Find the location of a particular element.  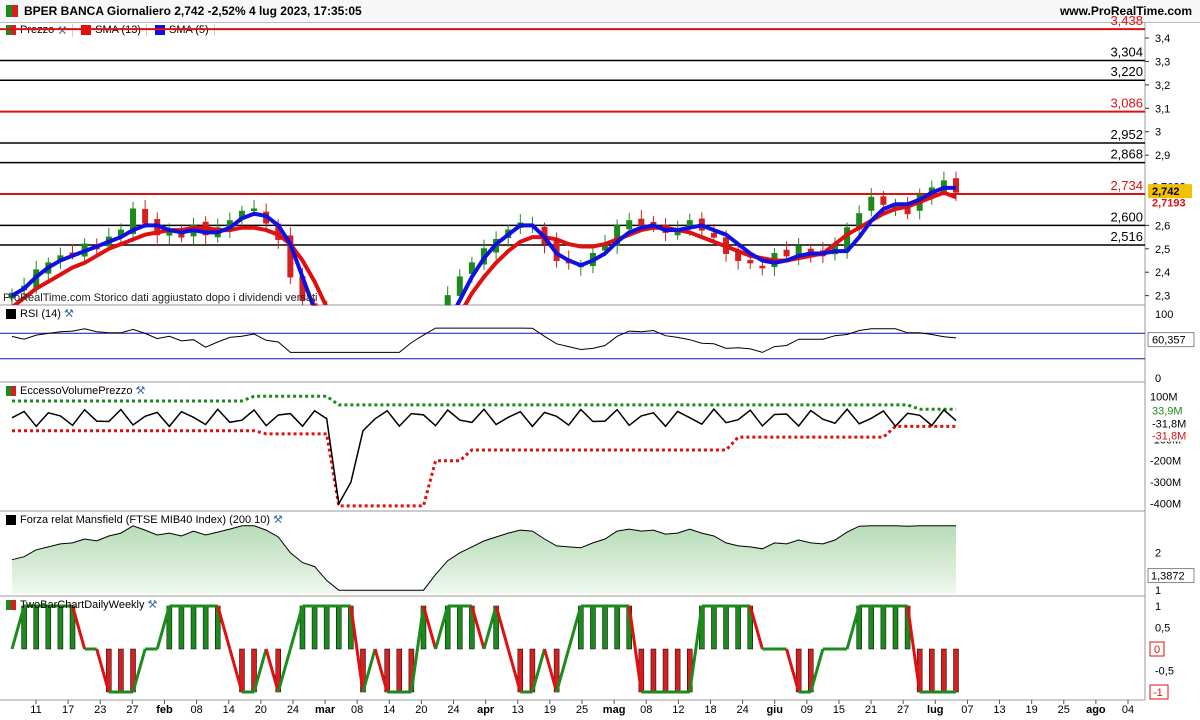

level-label: 3,304 is located at coordinates (1126, 52).